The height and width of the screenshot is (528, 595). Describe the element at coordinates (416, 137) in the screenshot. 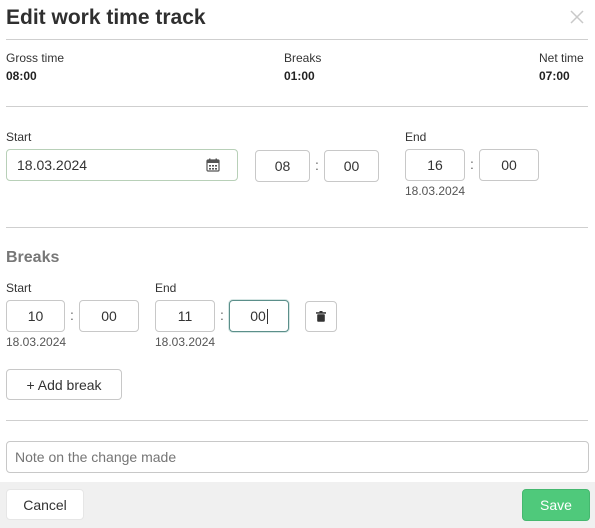

I see `end-label: End` at that location.